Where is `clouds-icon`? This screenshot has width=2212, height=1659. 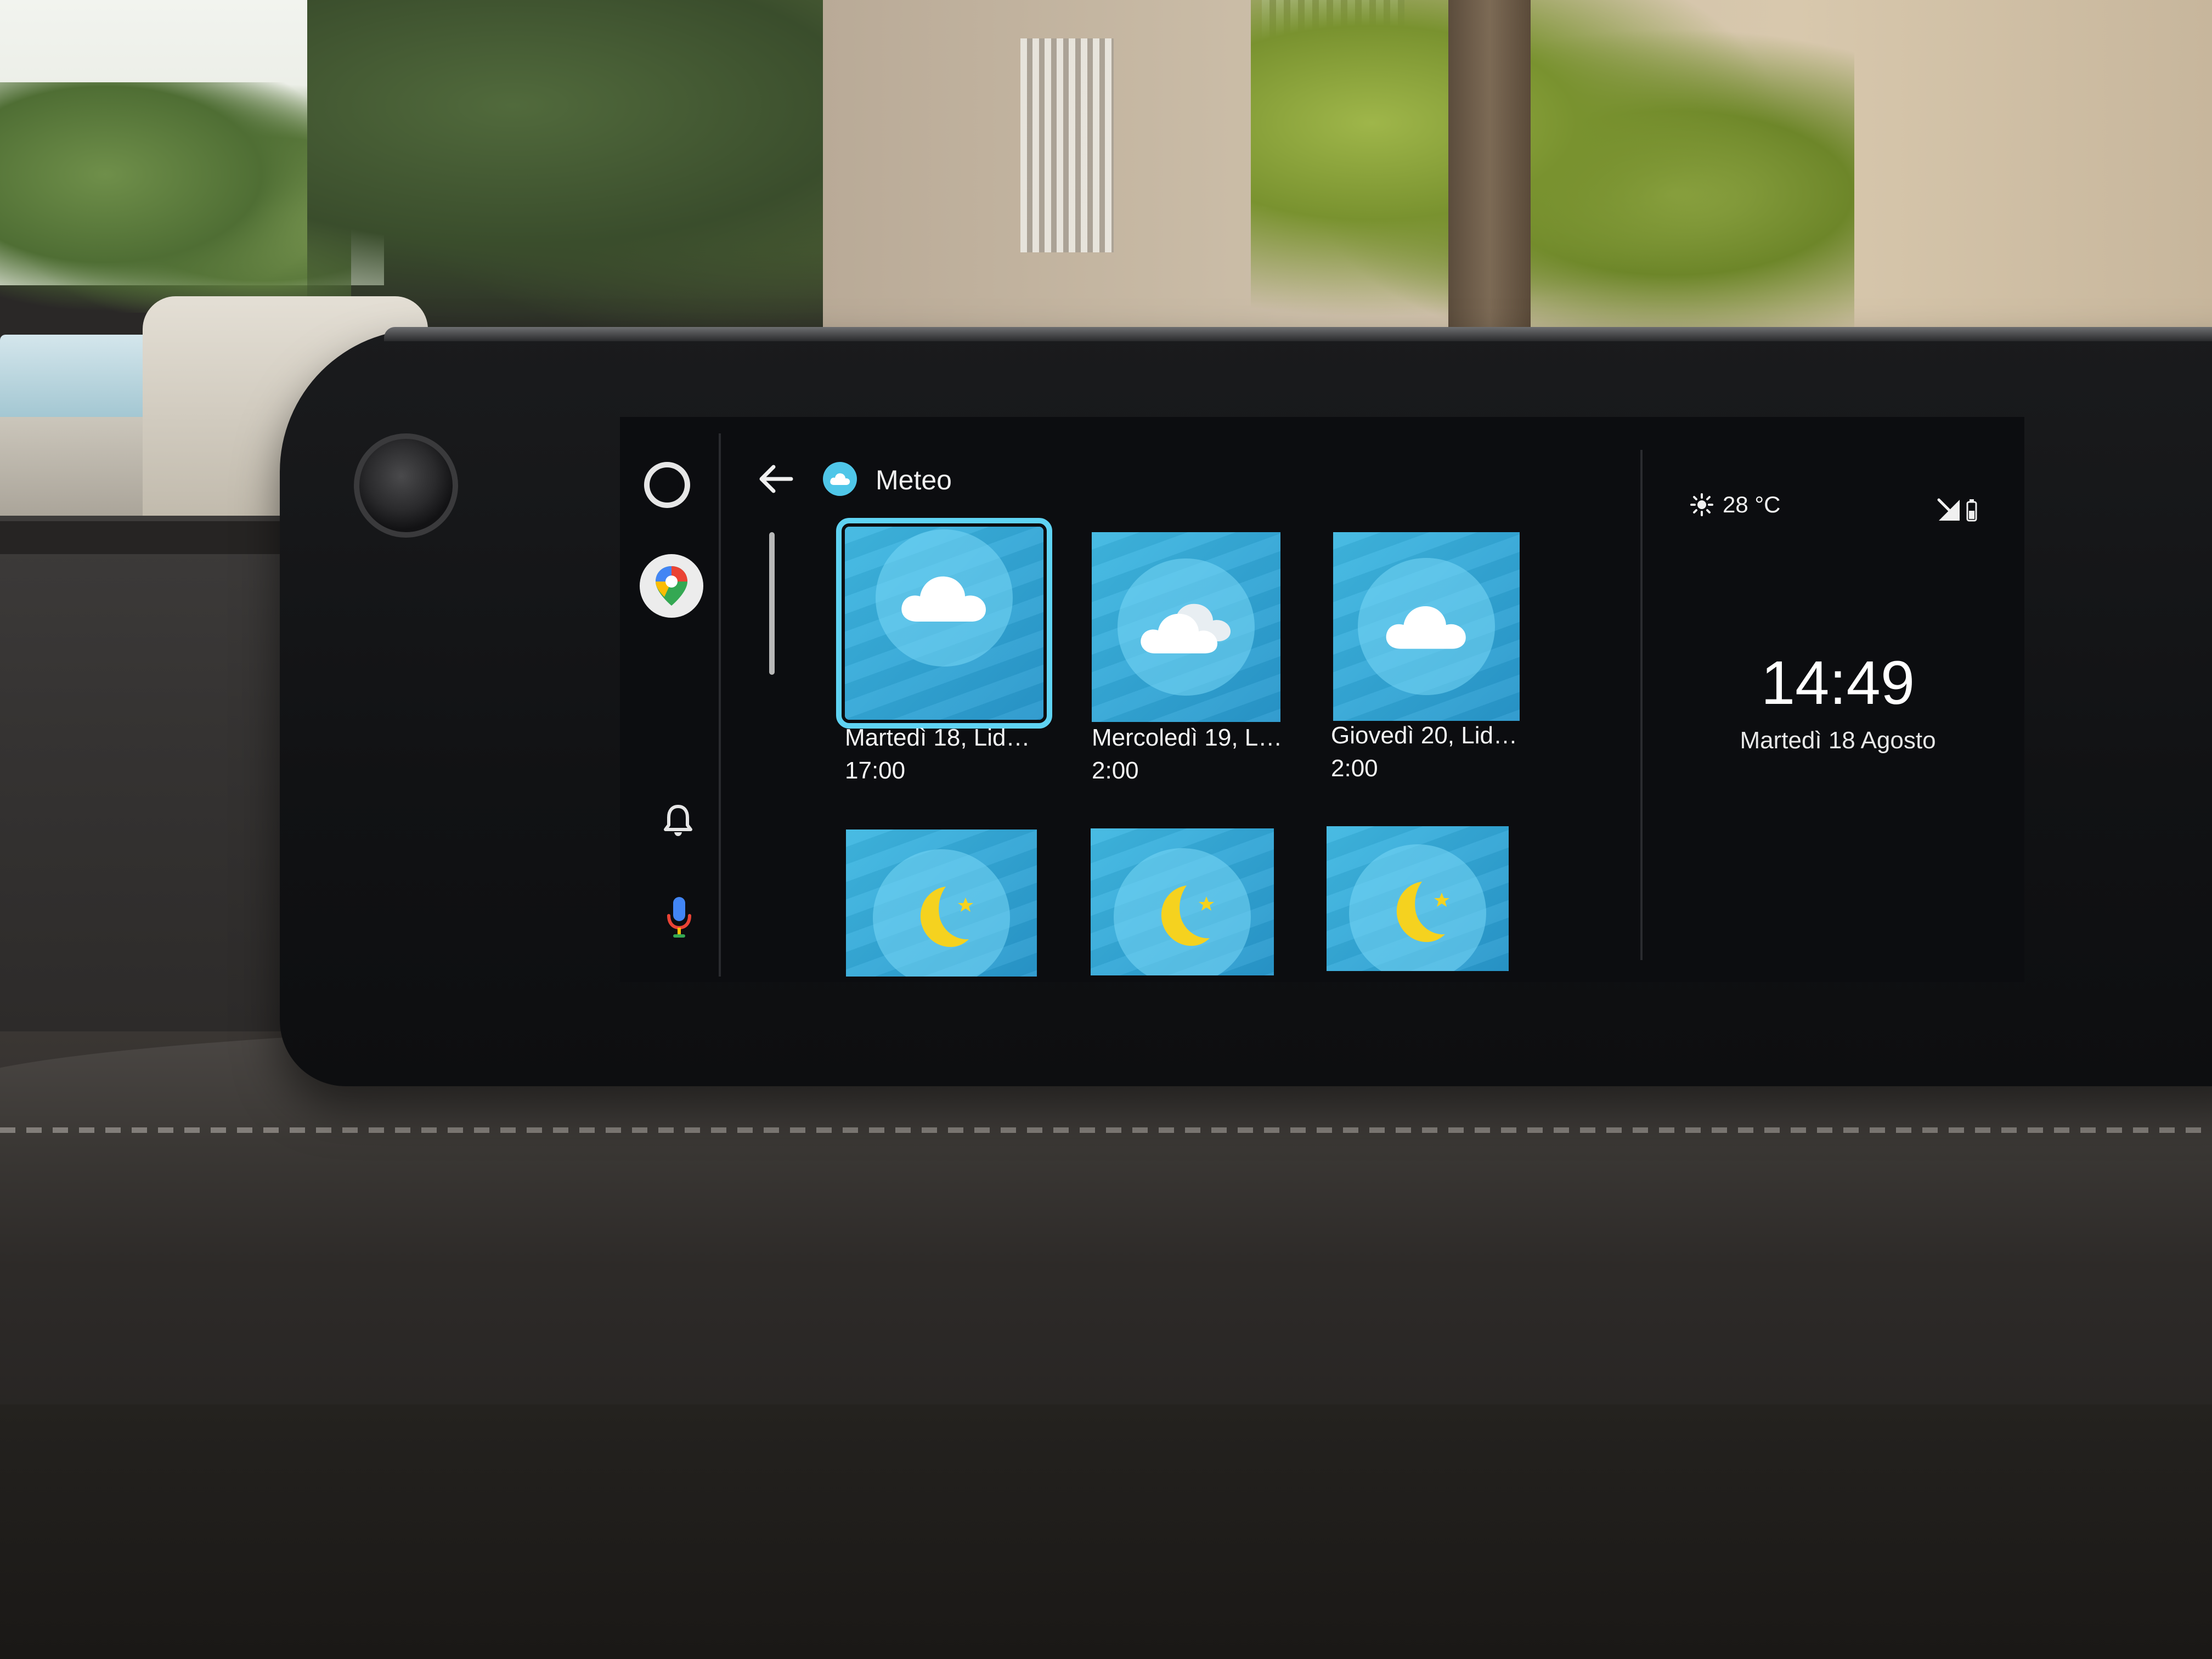 clouds-icon is located at coordinates (1186, 627).